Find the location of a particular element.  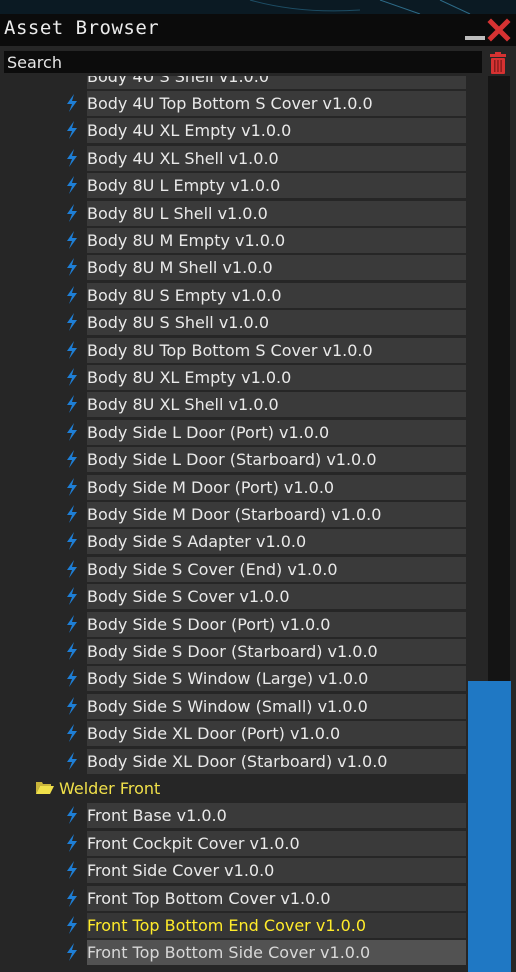

tree-item: Body 8U Top Bottom S Cover v1.0.0 is located at coordinates (276, 350).